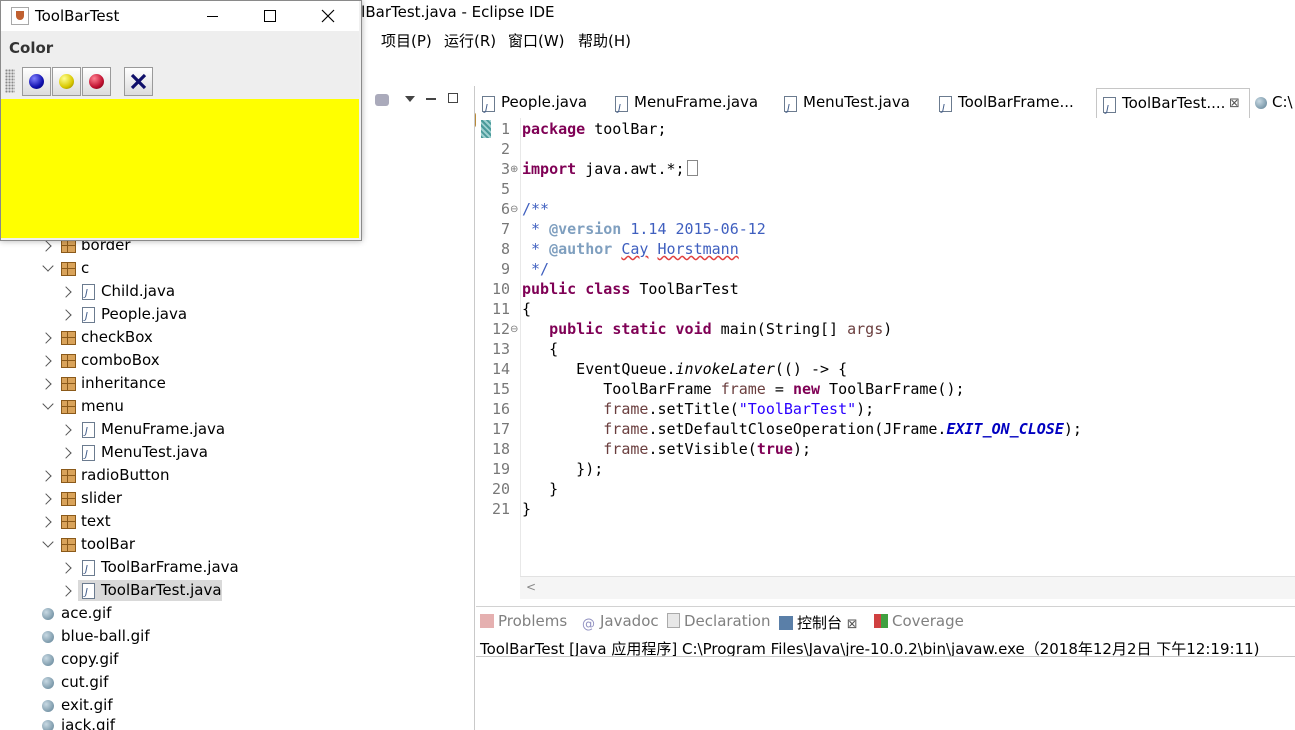 The height and width of the screenshot is (730, 1295). I want to click on toolbartest-menu-bar, so click(180, 47).